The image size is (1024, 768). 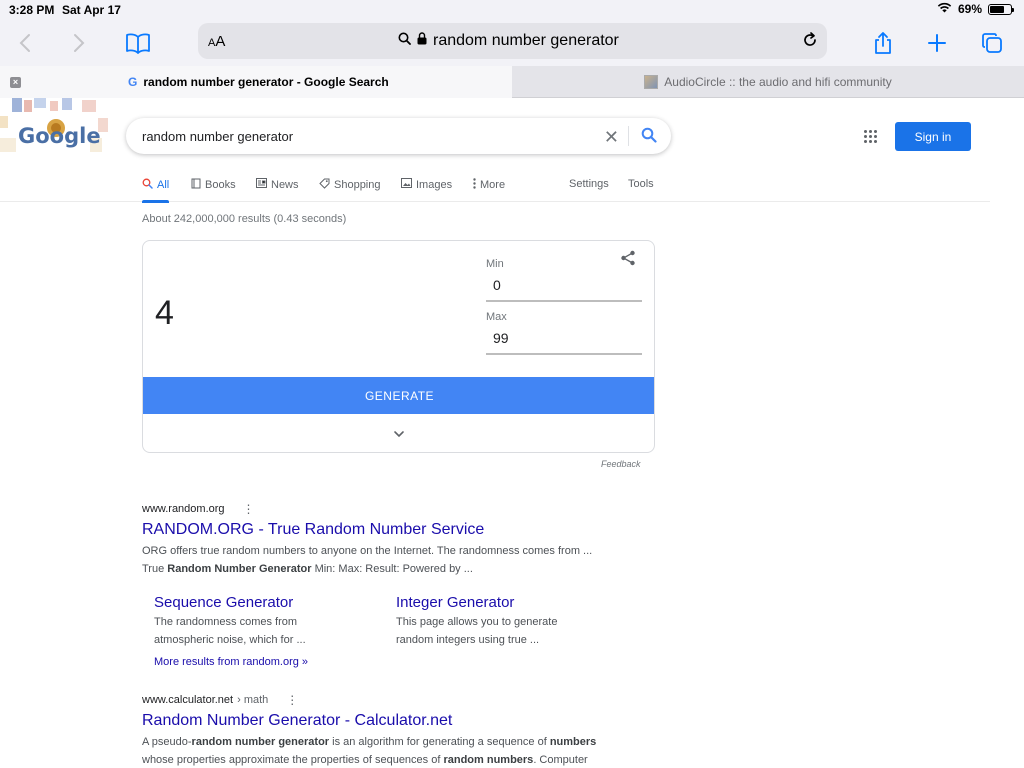 What do you see at coordinates (164, 313) in the screenshot?
I see `random-result: 4` at bounding box center [164, 313].